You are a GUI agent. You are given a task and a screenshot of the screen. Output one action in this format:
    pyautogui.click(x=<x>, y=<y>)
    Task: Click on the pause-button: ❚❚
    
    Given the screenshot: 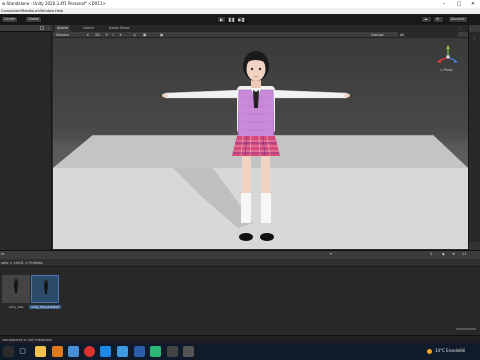 What is the action you would take?
    pyautogui.click(x=231, y=19)
    